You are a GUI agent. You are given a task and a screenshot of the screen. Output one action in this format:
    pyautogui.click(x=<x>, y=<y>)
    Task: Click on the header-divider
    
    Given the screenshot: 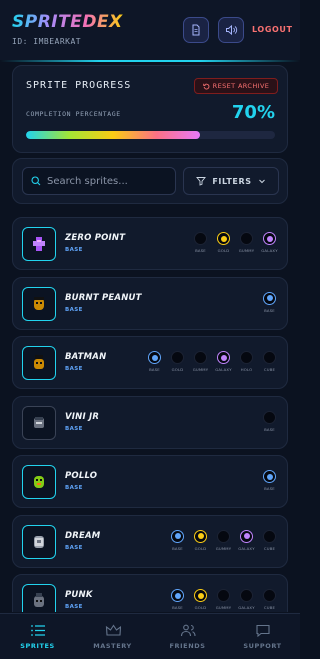 What is the action you would take?
    pyautogui.click(x=150, y=61)
    